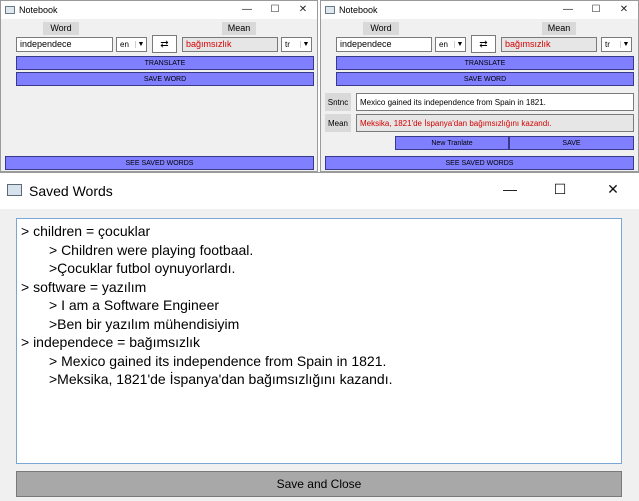 This screenshot has width=639, height=501. What do you see at coordinates (86, 231) in the screenshot?
I see `saved-word-line: > children = çocuklar` at bounding box center [86, 231].